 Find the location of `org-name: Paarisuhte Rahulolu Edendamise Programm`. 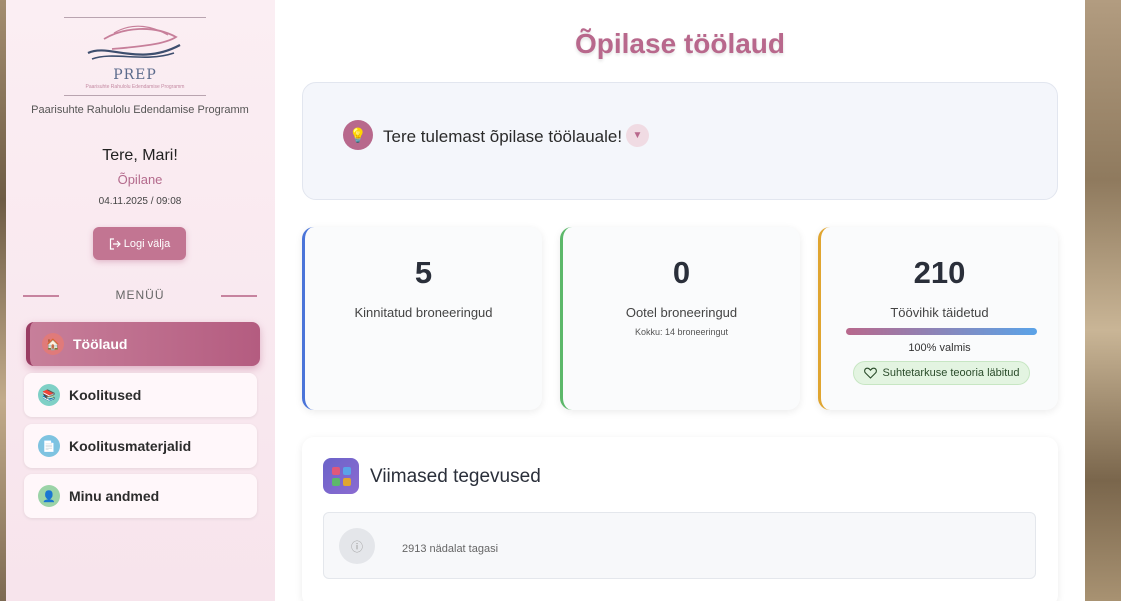

org-name: Paarisuhte Rahulolu Edendamise Programm is located at coordinates (140, 110).